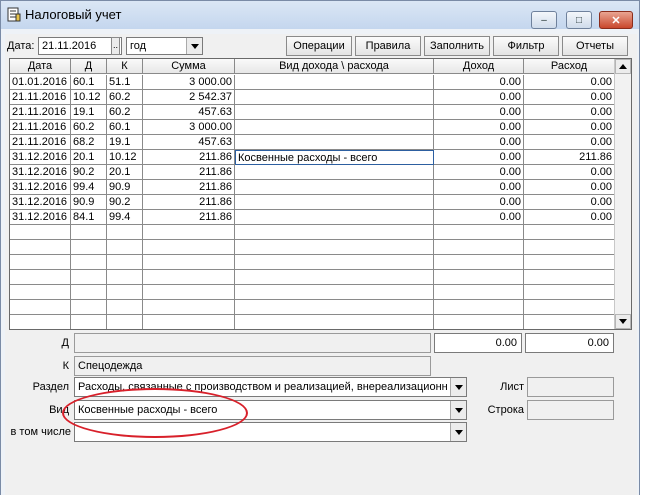 Image resolution: width=646 pixels, height=495 pixels. Describe the element at coordinates (125, 82) in the screenshot. I see `table-cell: 51.1` at that location.